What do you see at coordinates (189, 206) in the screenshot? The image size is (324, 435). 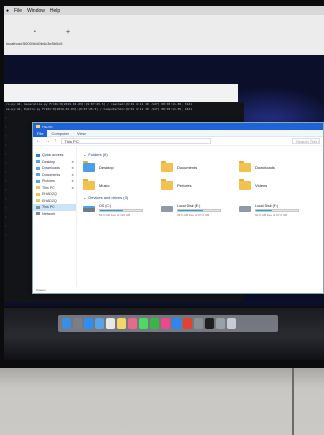 I see `drive-name: Local Disk (E:)` at bounding box center [189, 206].